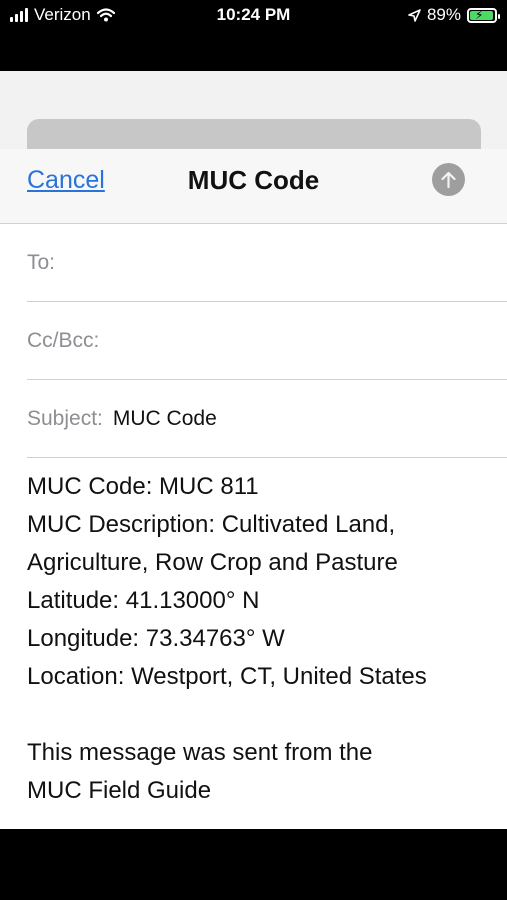  Describe the element at coordinates (165, 419) in the screenshot. I see `subject-value: MUC Code` at that location.